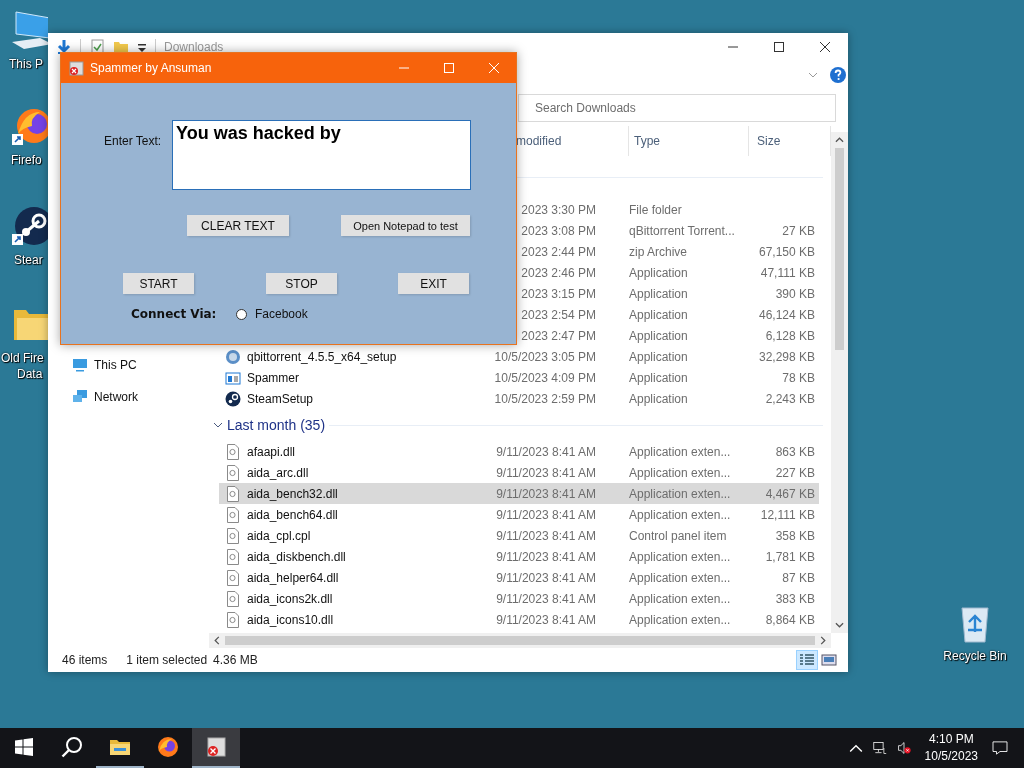 Image resolution: width=1024 pixels, height=768 pixels. What do you see at coordinates (22, 358) in the screenshot?
I see `desktop-icon-label: Old Fire` at bounding box center [22, 358].